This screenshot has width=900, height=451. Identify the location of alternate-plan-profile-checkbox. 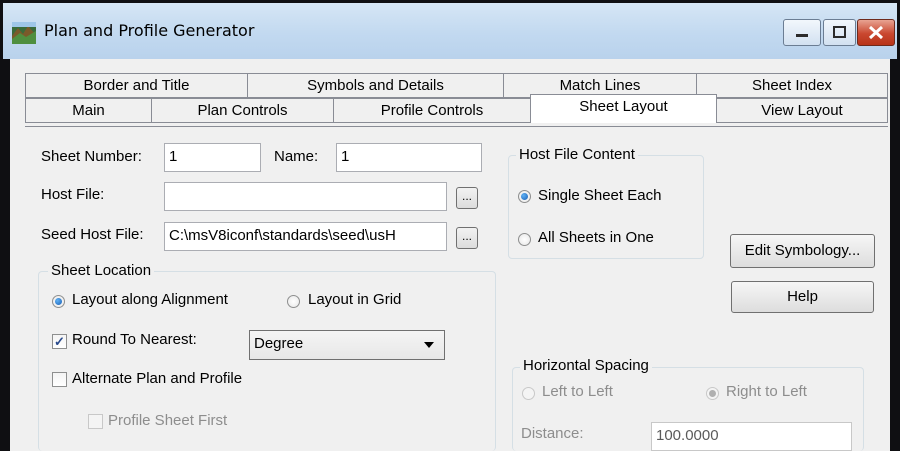
(59, 379).